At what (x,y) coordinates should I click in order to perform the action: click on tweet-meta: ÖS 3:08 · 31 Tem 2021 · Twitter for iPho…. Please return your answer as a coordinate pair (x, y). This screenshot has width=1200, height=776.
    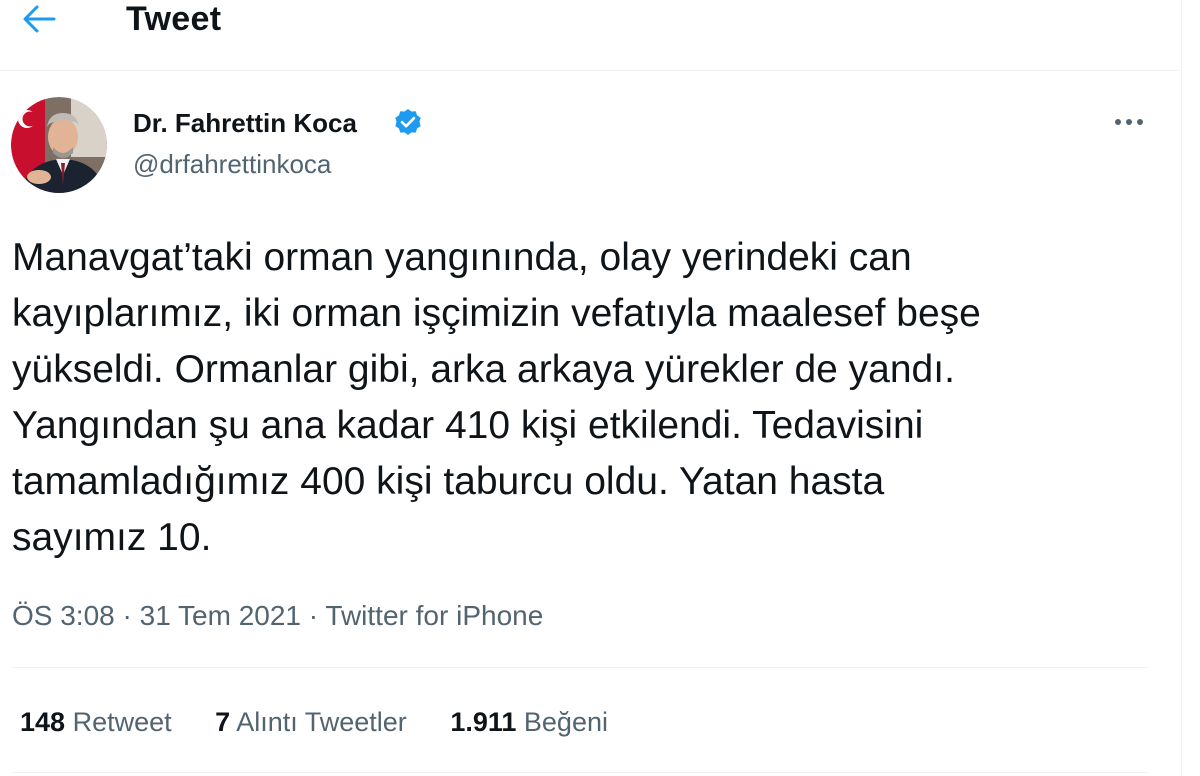
    Looking at the image, I should click on (277, 616).